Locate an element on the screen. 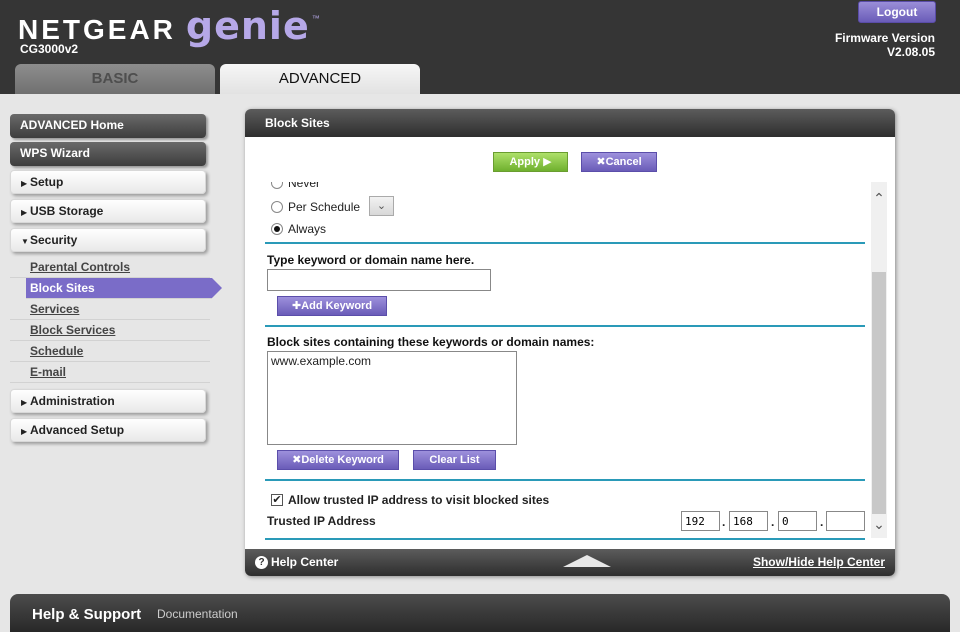 This screenshot has width=960, height=632. help-center-bar: ? Help Center Show/Hide Help Center is located at coordinates (570, 562).